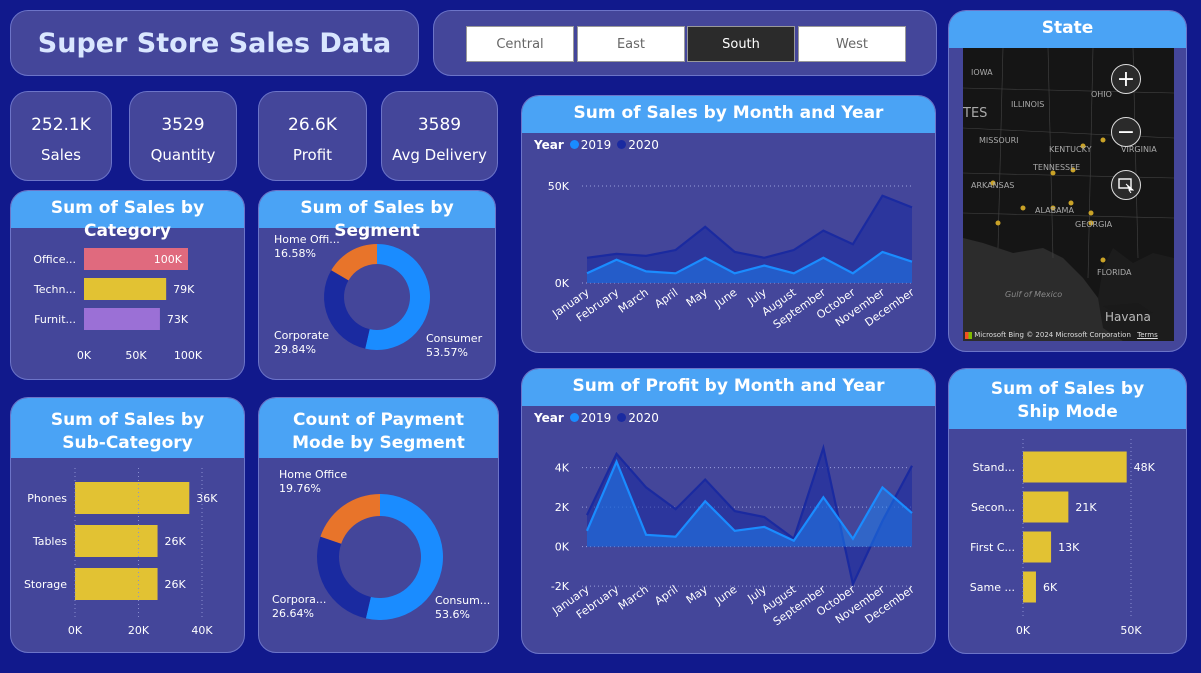 This screenshot has height=673, width=1201. I want to click on region-slicer: Central East South West, so click(685, 43).